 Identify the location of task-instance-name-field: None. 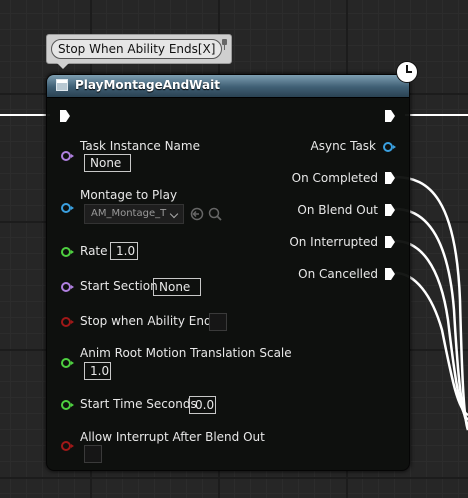
(107, 163).